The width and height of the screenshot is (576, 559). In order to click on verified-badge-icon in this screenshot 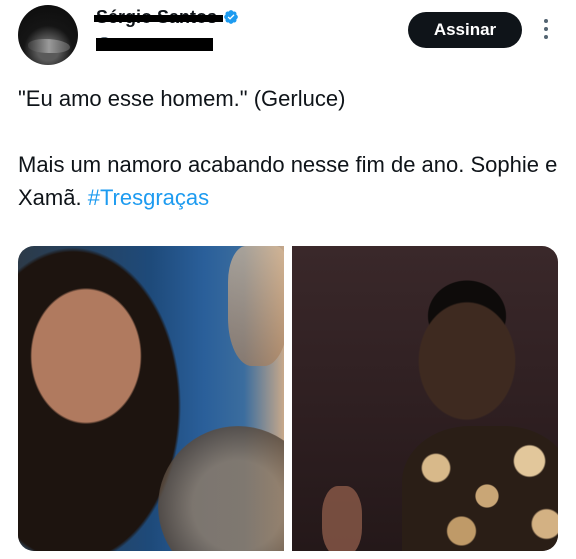, I will do `click(231, 17)`.